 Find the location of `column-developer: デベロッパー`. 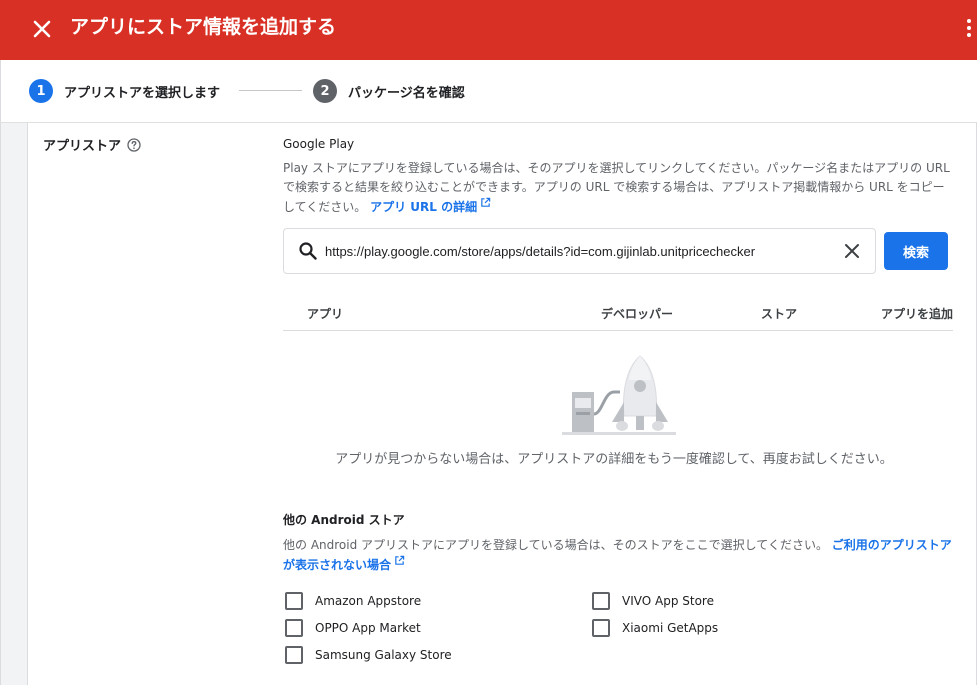

column-developer: デベロッパー is located at coordinates (637, 314).